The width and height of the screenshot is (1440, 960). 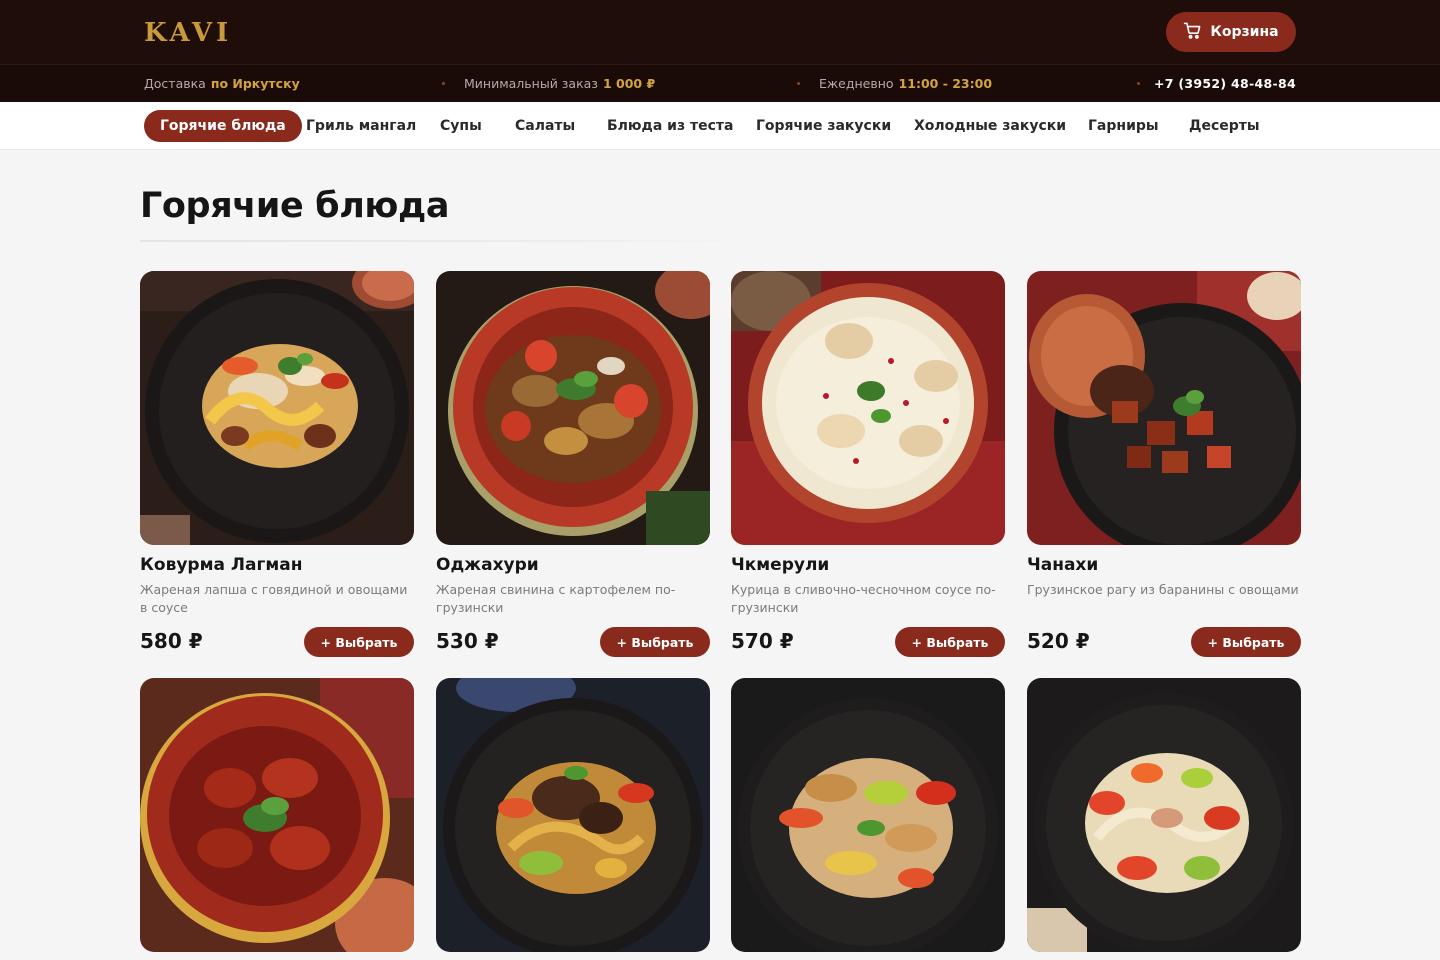 I want to click on min-order-info: Минимальный заказ 1 000 ₽, so click(x=559, y=83).